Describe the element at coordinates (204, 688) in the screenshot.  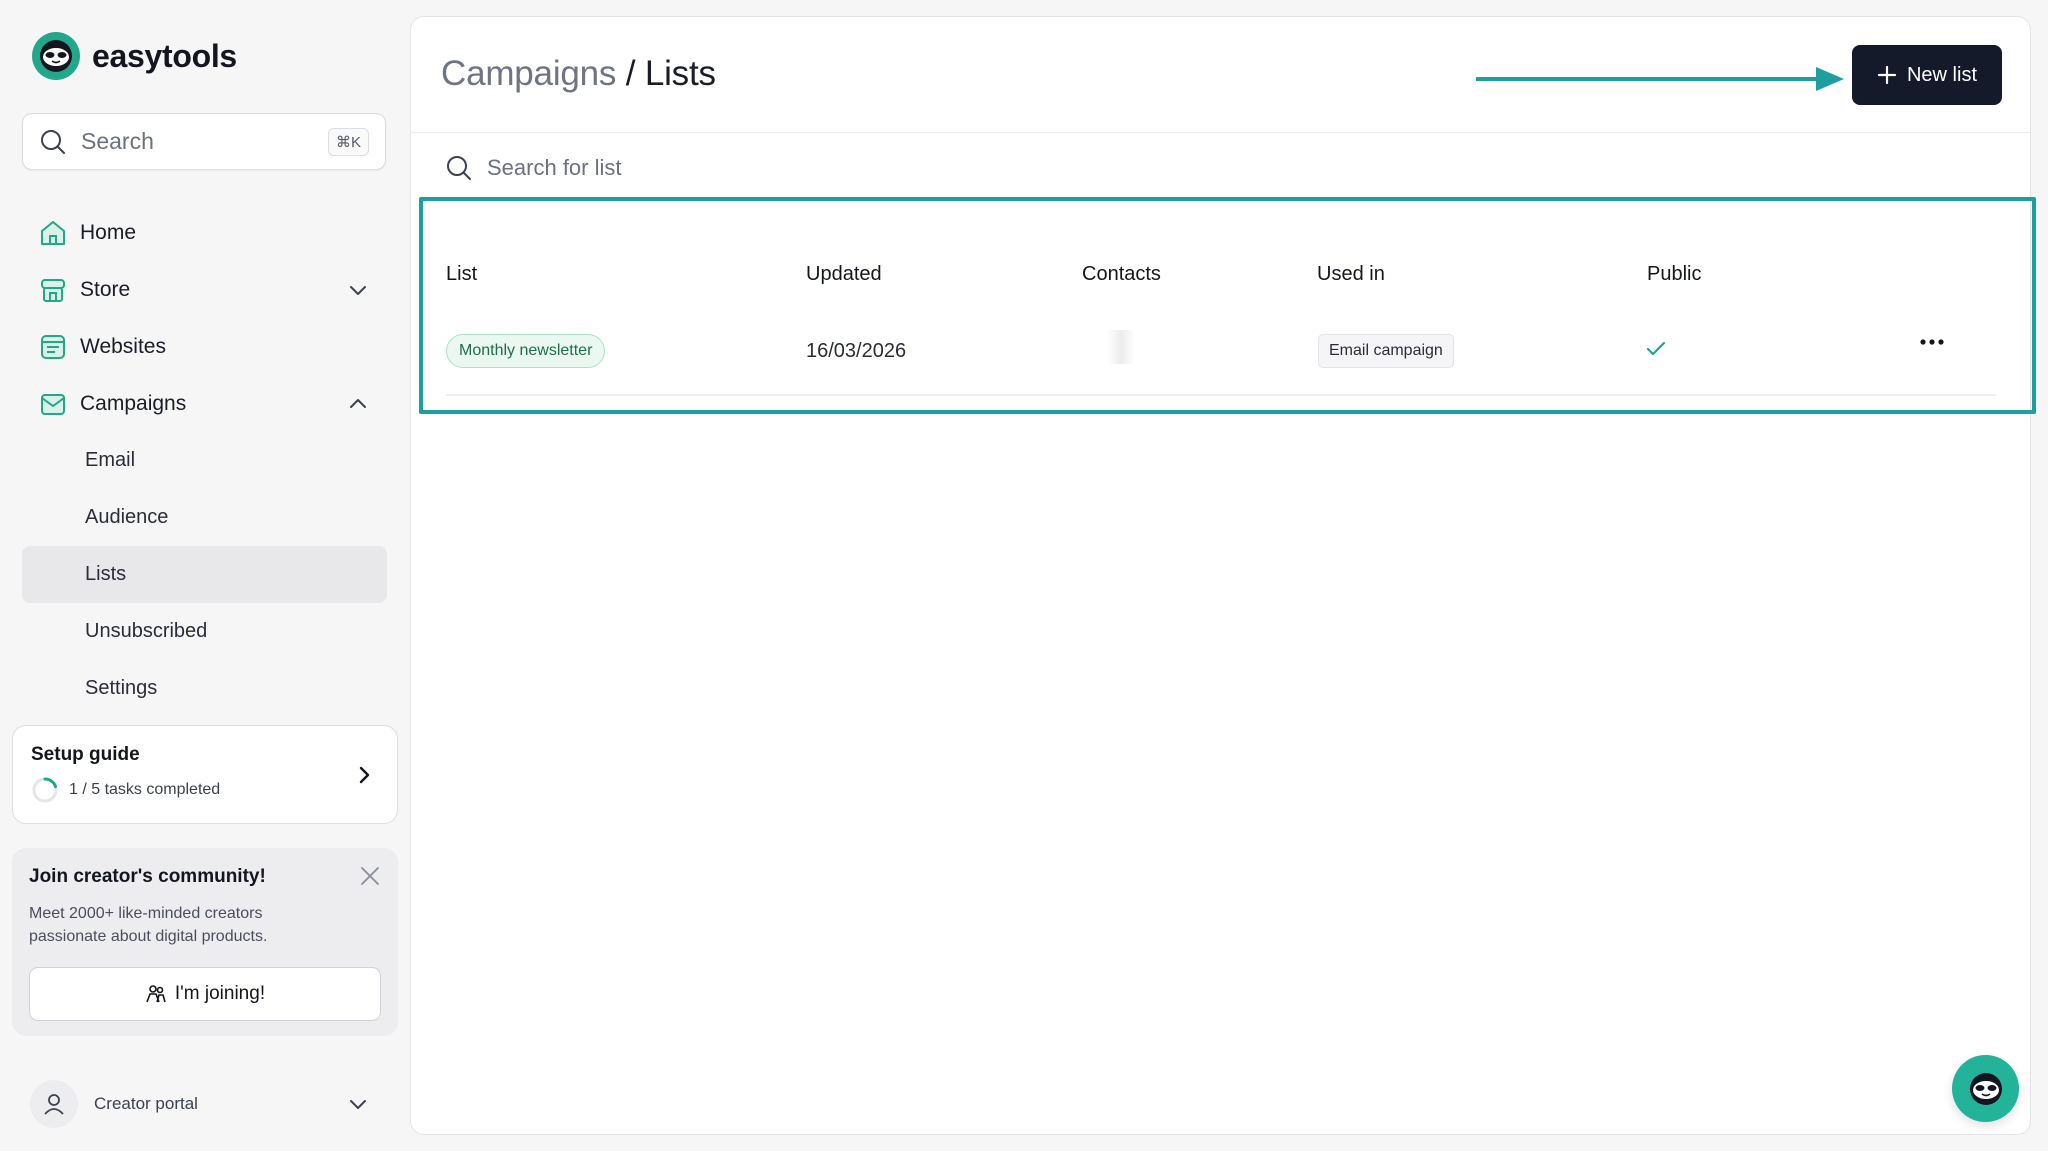
I see `sidebar-subitem-settings: Settings` at that location.